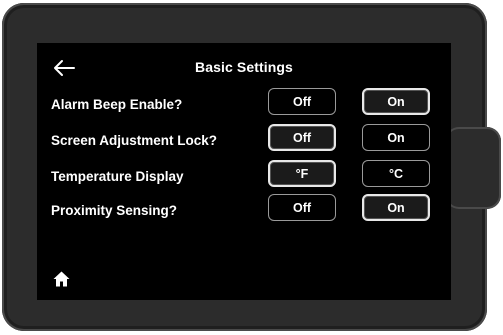 This screenshot has height=335, width=503. I want to click on temperature-display-label: Temperature Display, so click(117, 176).